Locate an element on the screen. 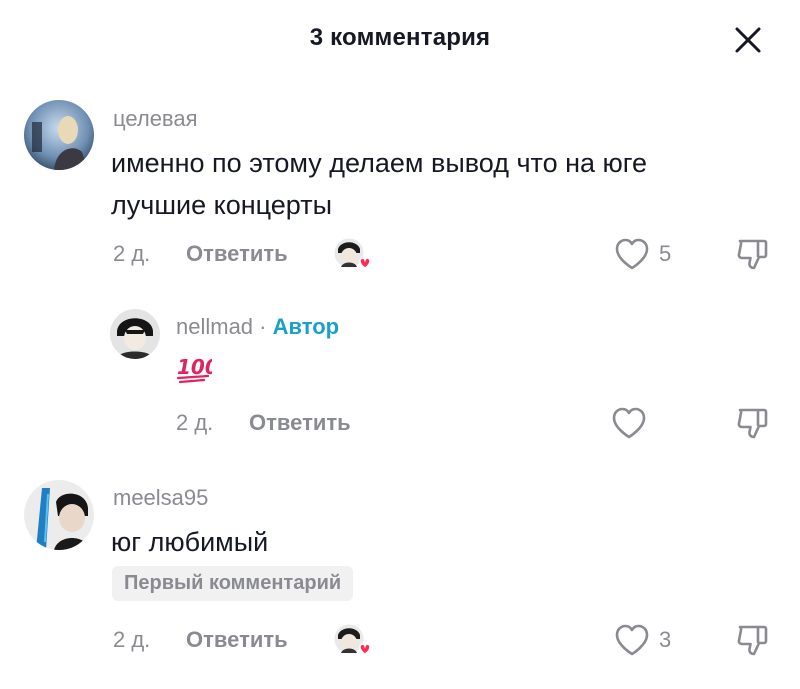 This screenshot has height=689, width=800. comment-text-line: именно по этому делаем вывод что на юге is located at coordinates (379, 163).